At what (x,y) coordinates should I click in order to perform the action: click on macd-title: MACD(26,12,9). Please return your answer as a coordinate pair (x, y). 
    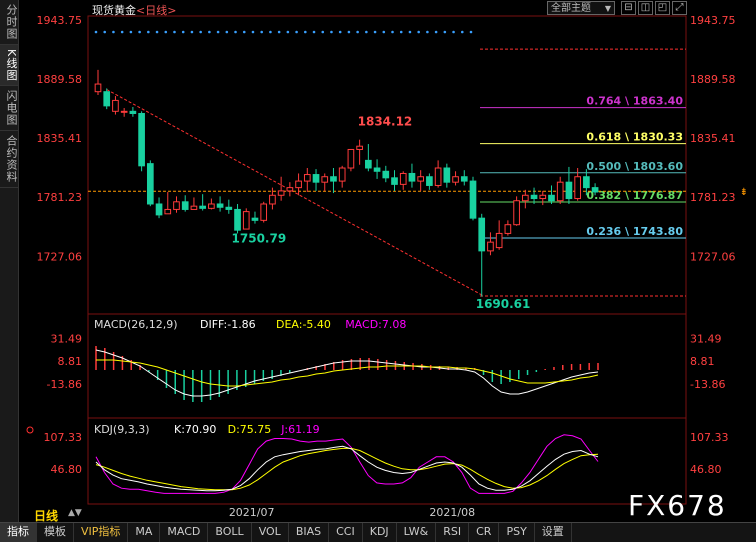
    Looking at the image, I should click on (136, 324).